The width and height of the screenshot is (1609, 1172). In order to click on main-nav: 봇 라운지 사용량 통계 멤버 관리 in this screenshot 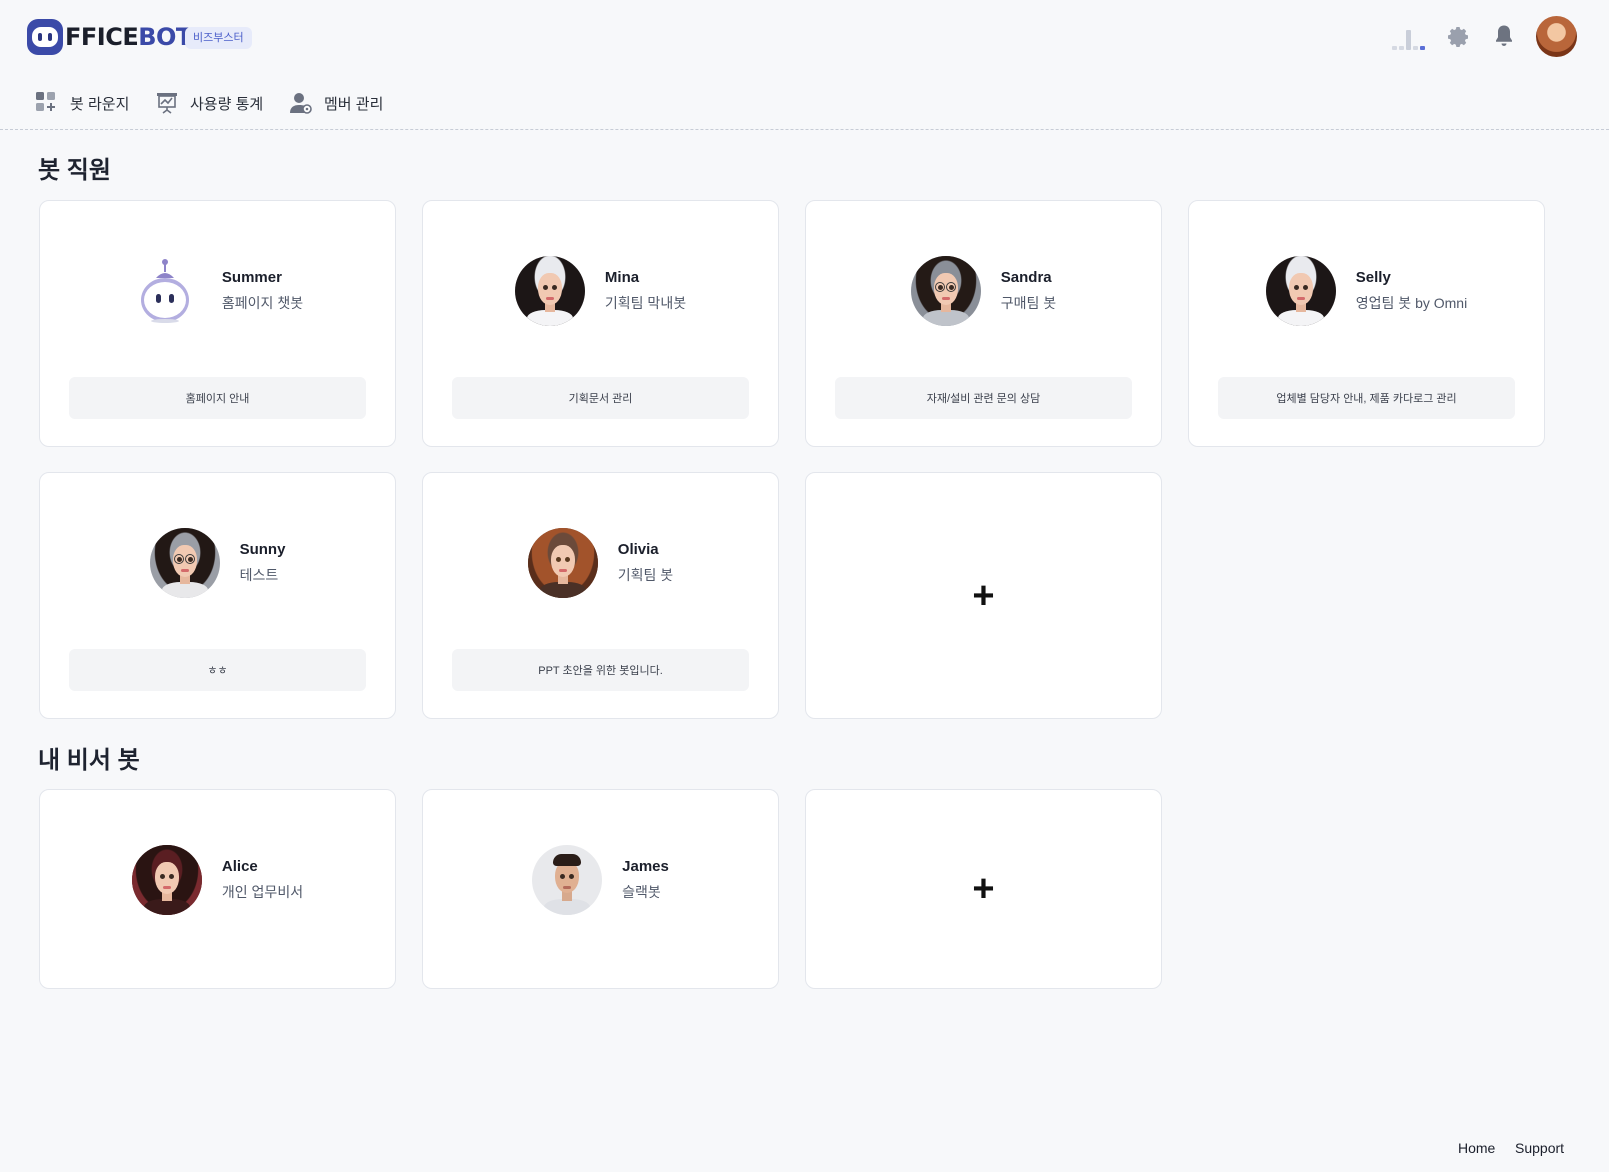, I will do `click(804, 102)`.